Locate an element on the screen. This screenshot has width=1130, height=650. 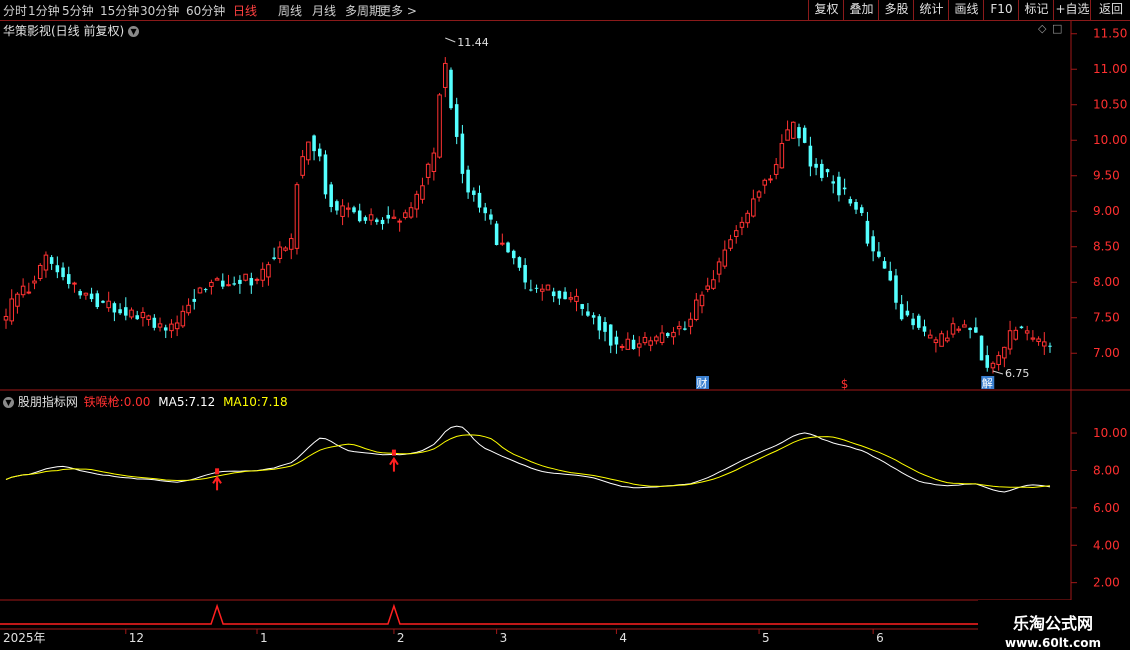
timeframe-2: 5分钟 is located at coordinates (78, 10).